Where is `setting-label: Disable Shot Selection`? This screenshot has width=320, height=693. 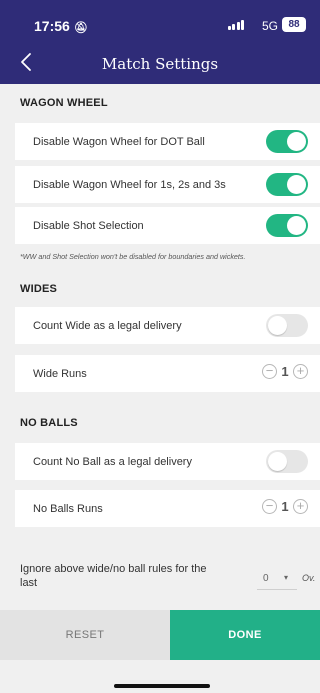
setting-label: Disable Shot Selection is located at coordinates (88, 225).